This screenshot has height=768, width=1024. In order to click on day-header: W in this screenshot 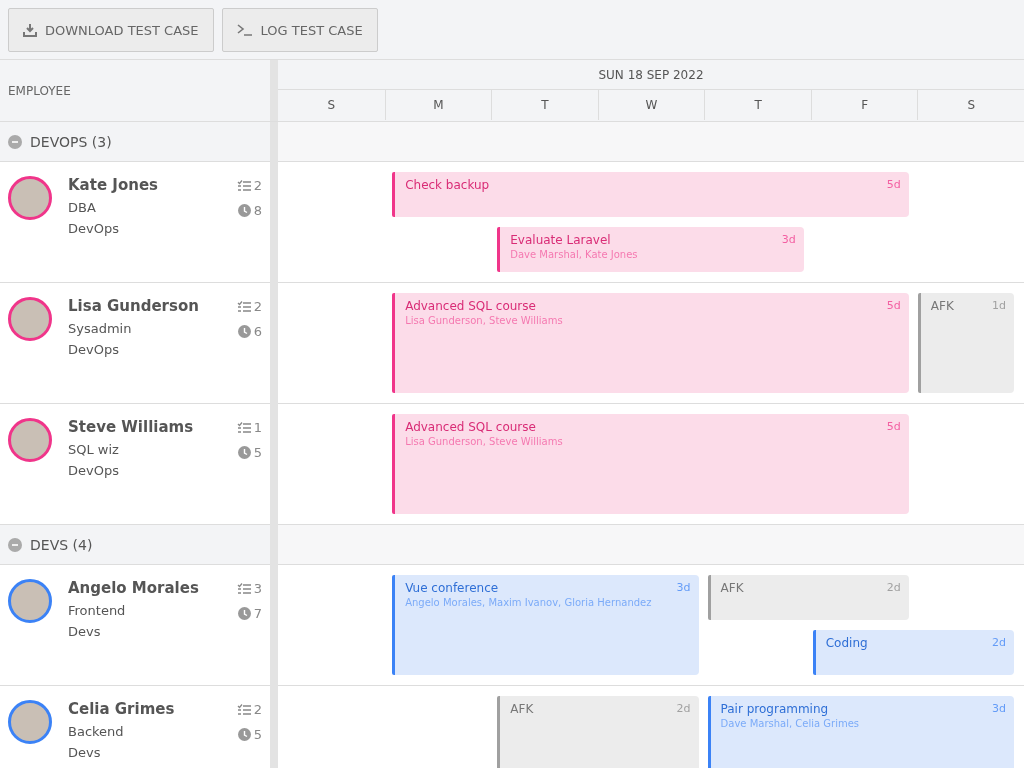, I will do `click(651, 105)`.